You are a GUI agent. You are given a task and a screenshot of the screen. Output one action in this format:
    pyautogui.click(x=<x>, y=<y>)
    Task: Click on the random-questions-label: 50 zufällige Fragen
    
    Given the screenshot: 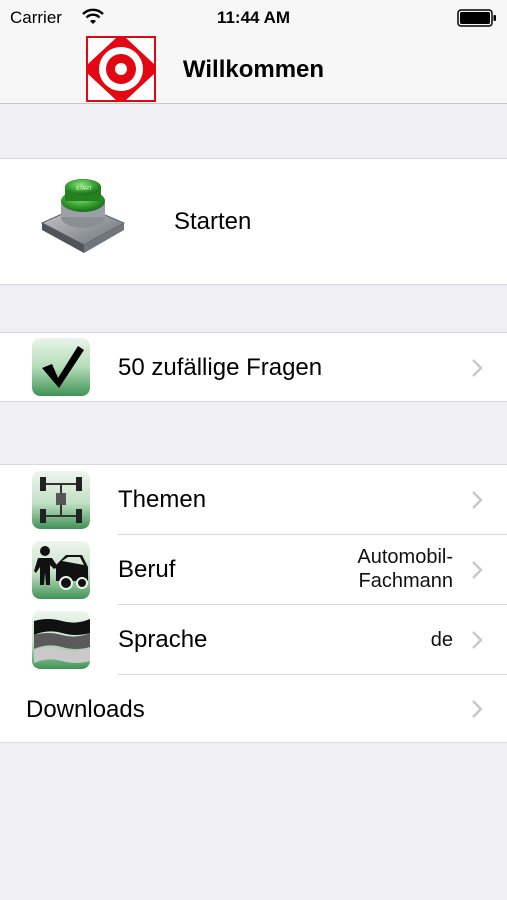 What is the action you would take?
    pyautogui.click(x=220, y=367)
    